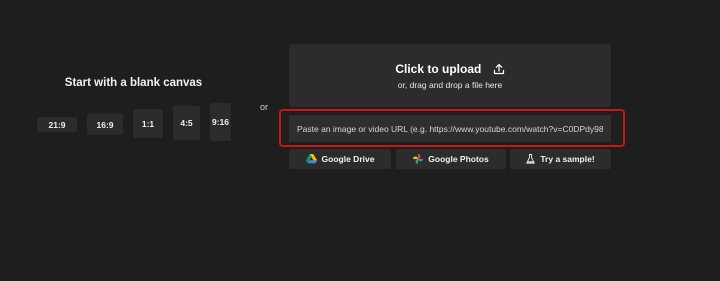 This screenshot has width=720, height=281. What do you see at coordinates (450, 85) in the screenshot?
I see `upload-subtitle: or, drag and drop a file here` at bounding box center [450, 85].